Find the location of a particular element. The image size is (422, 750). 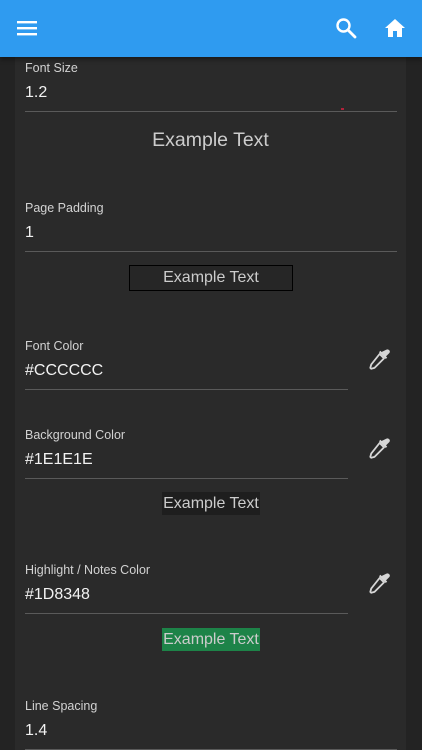

decorative-mark is located at coordinates (342, 109).